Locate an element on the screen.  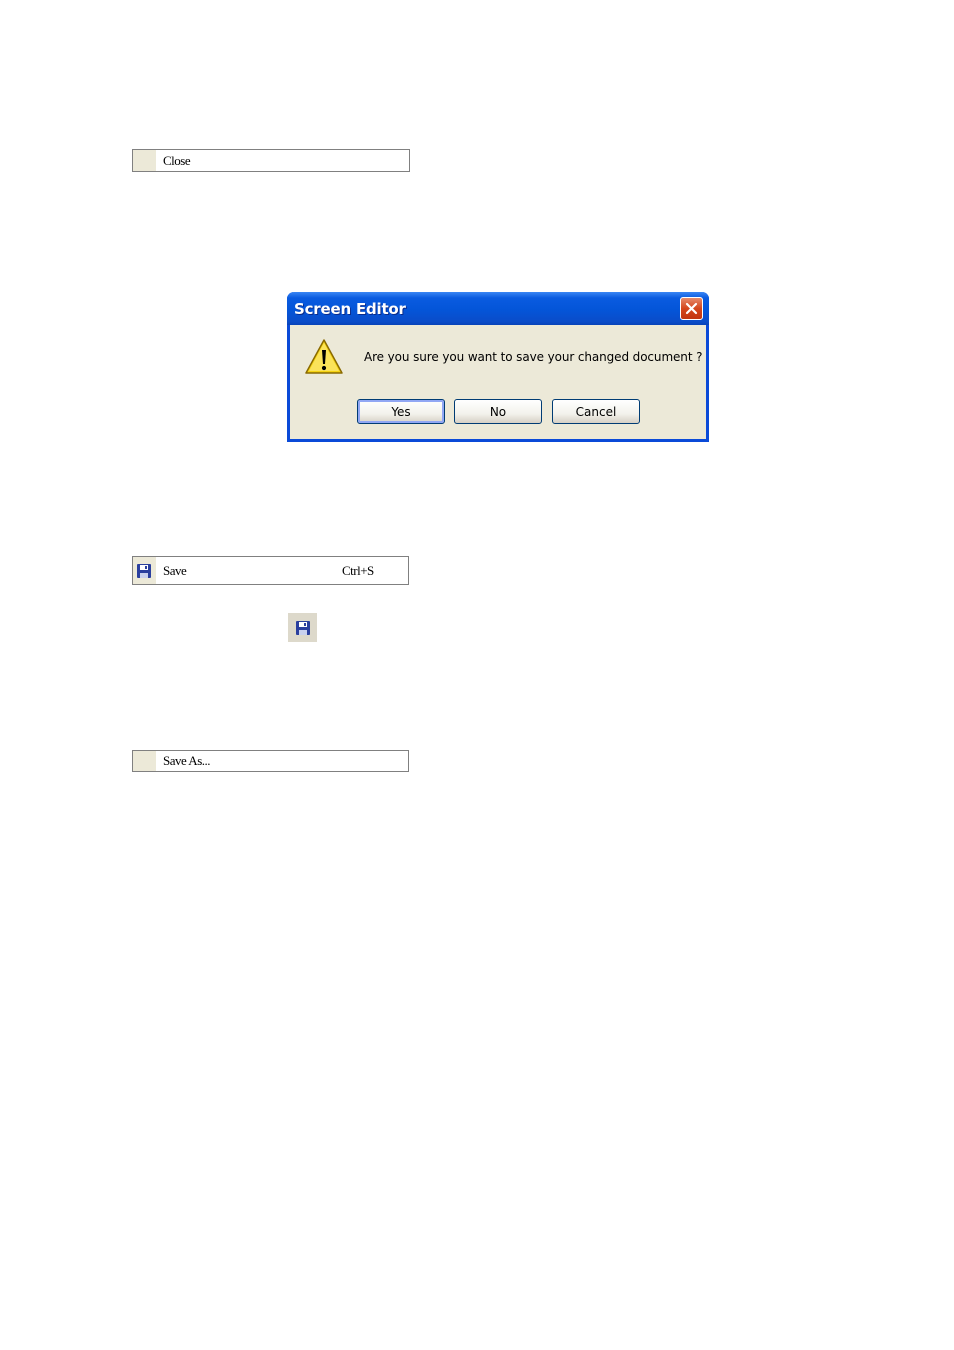
dialog-close-button is located at coordinates (691, 308).